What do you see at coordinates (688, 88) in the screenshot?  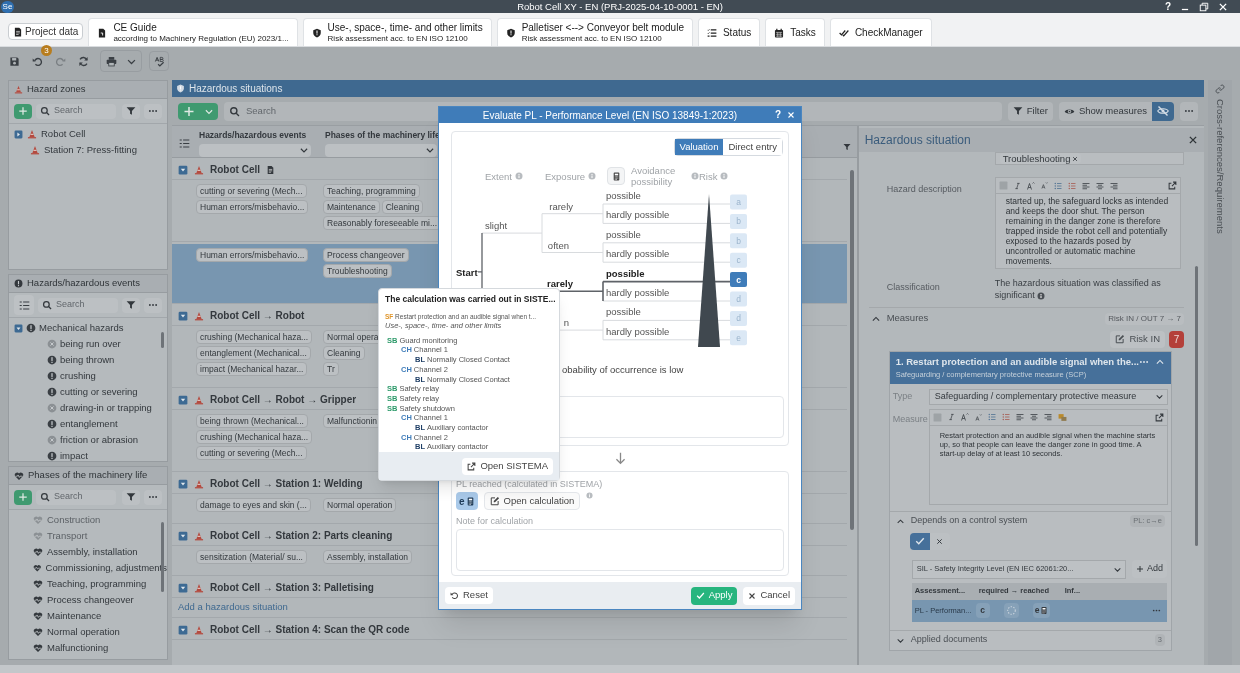 I see `panel-header: Hazardous situations` at bounding box center [688, 88].